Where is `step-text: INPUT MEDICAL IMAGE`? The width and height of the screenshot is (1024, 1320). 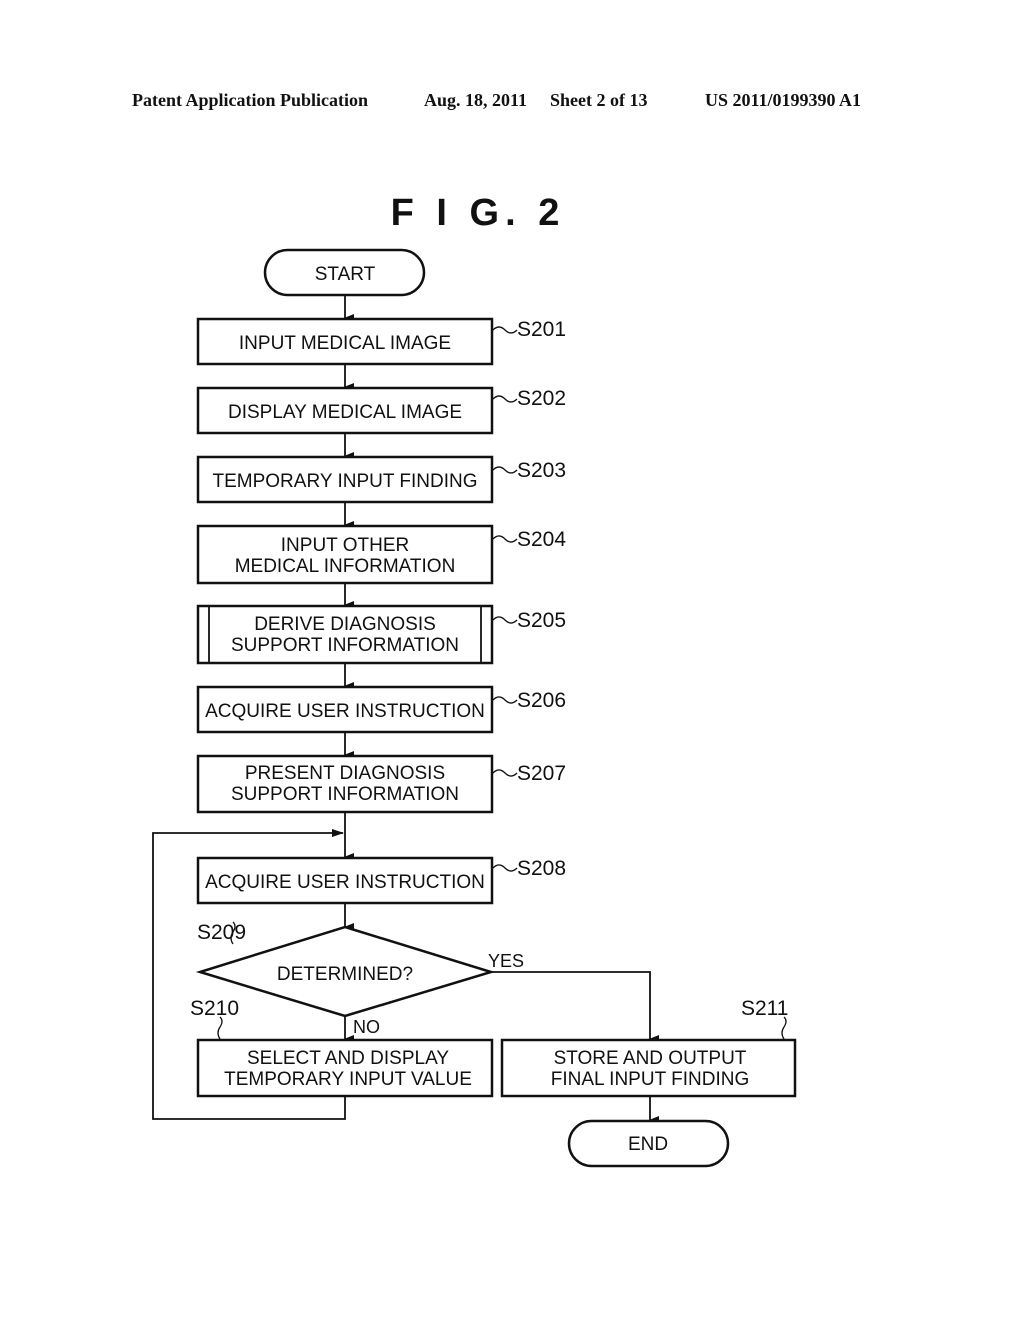 step-text: INPUT MEDICAL IMAGE is located at coordinates (345, 343).